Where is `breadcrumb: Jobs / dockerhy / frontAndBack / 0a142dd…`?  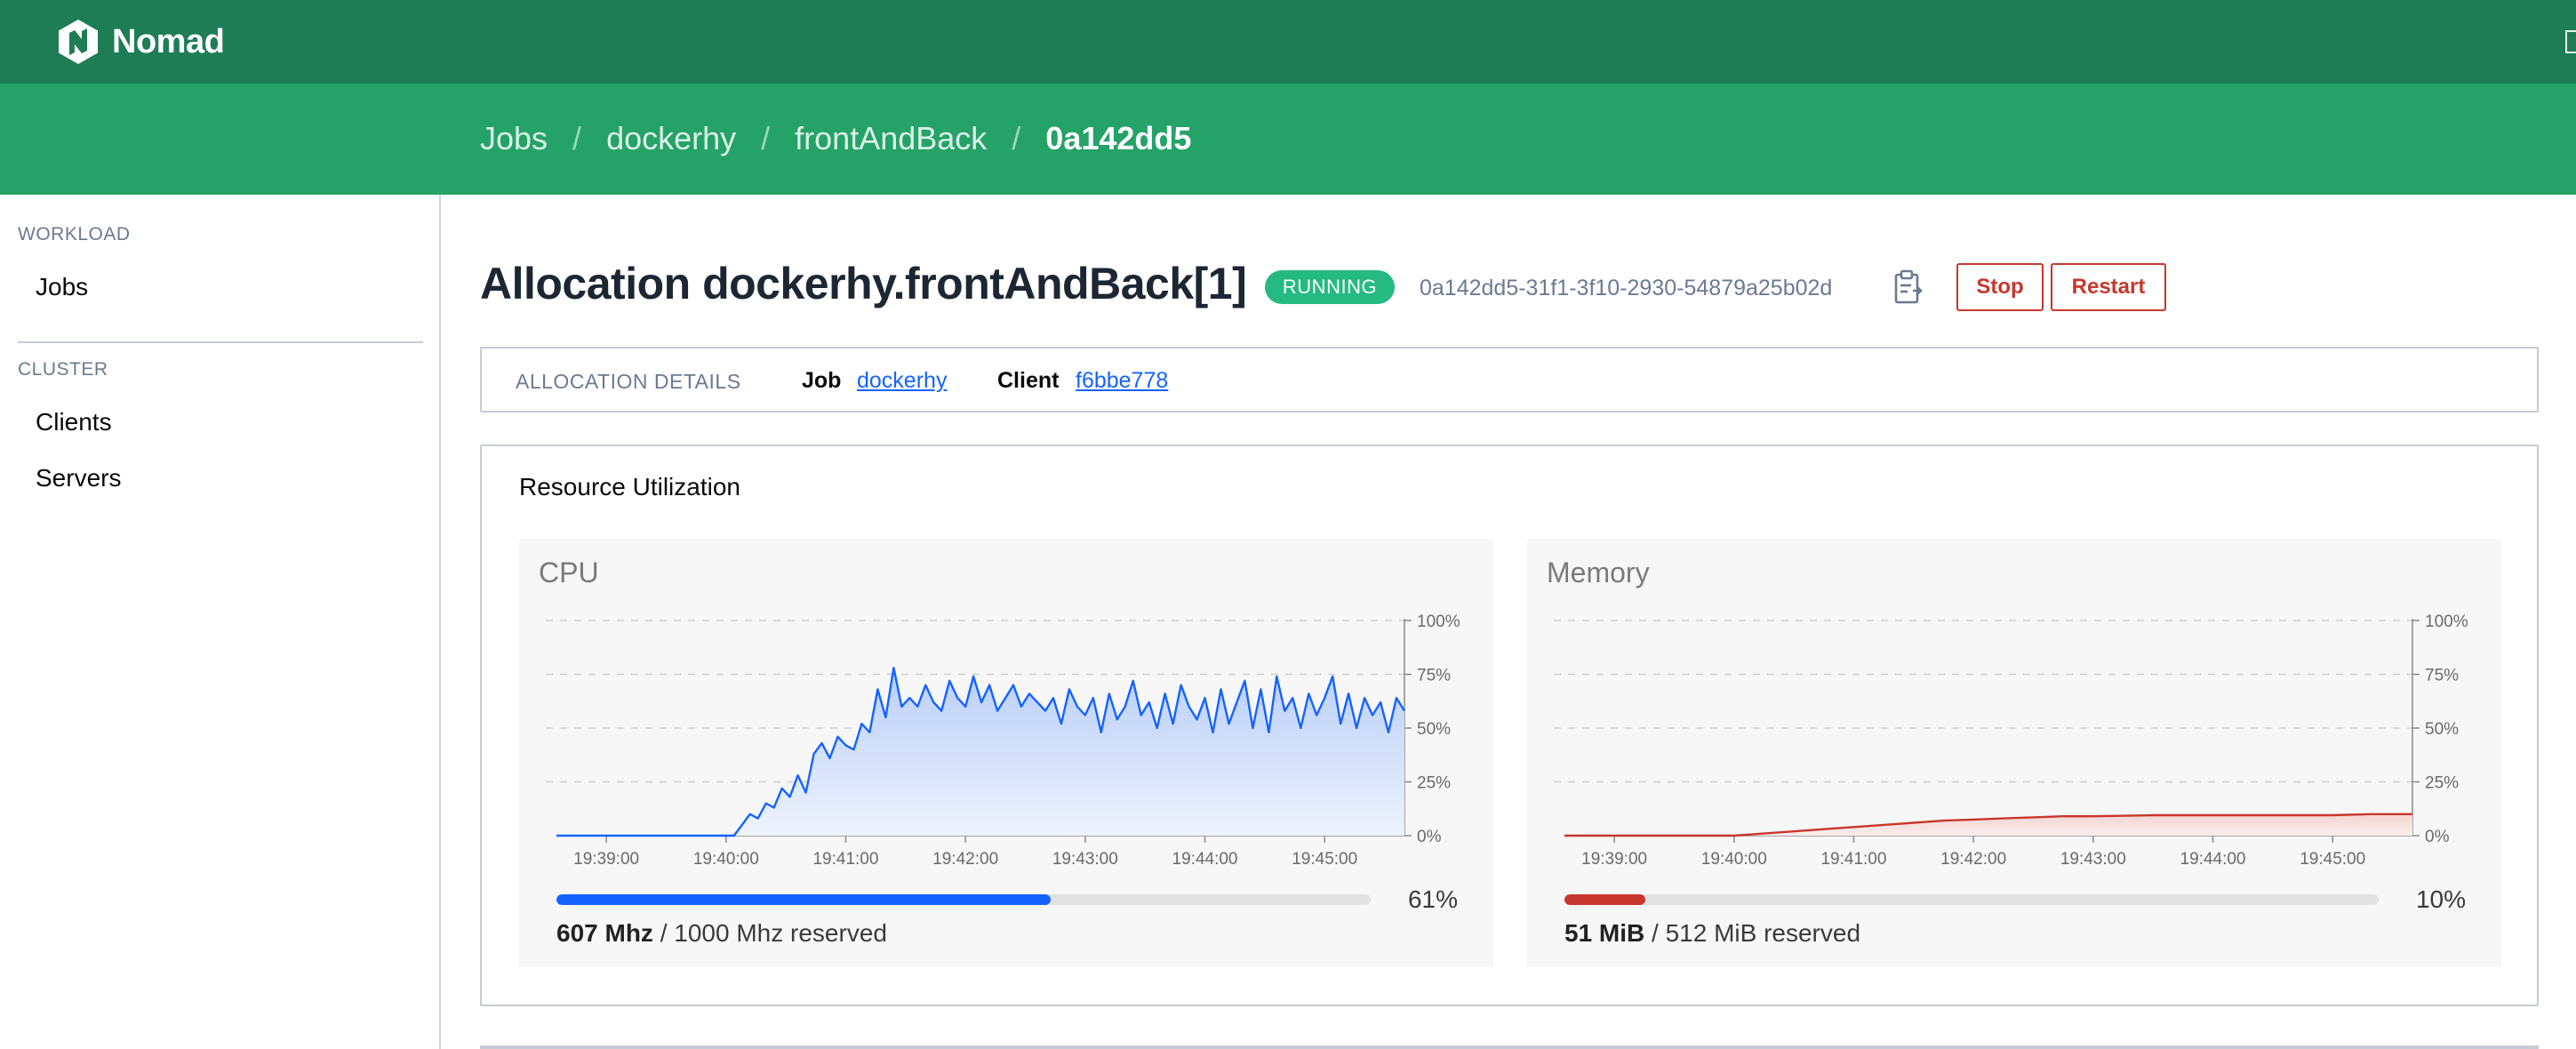 breadcrumb: Jobs / dockerhy / frontAndBack / 0a142dd… is located at coordinates (835, 138).